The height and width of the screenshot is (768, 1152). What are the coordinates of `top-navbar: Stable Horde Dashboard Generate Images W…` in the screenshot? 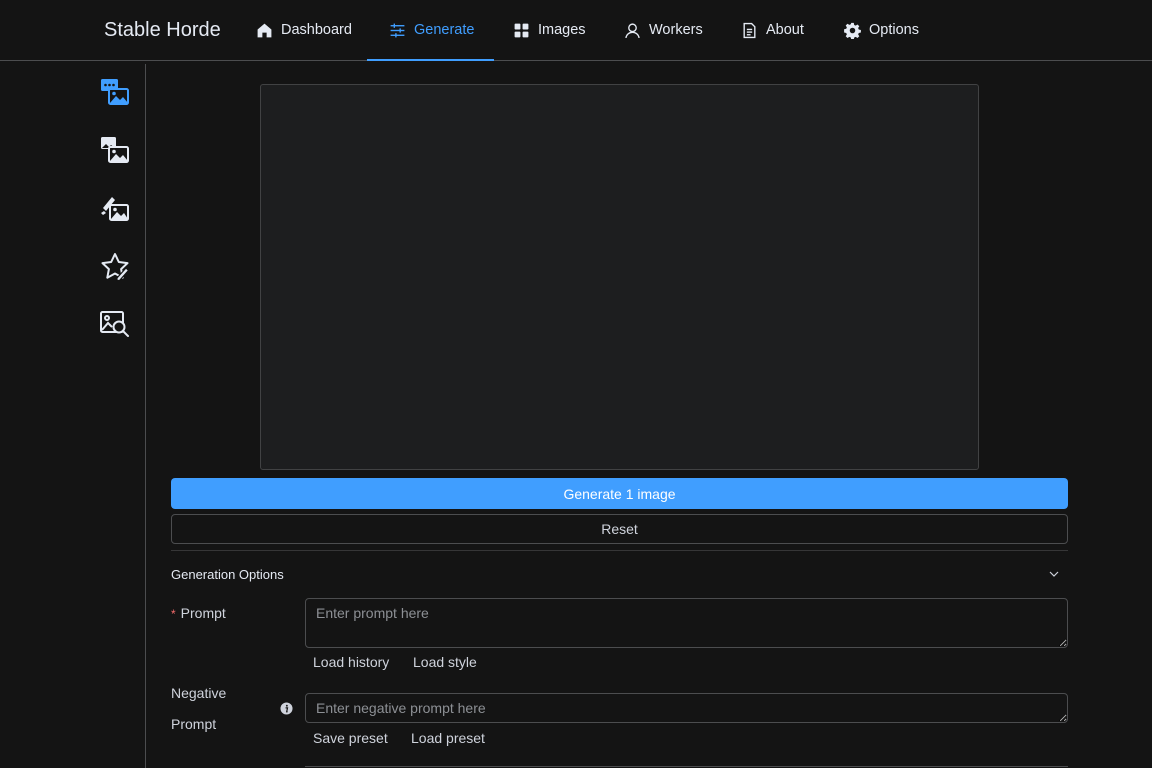 It's located at (576, 30).